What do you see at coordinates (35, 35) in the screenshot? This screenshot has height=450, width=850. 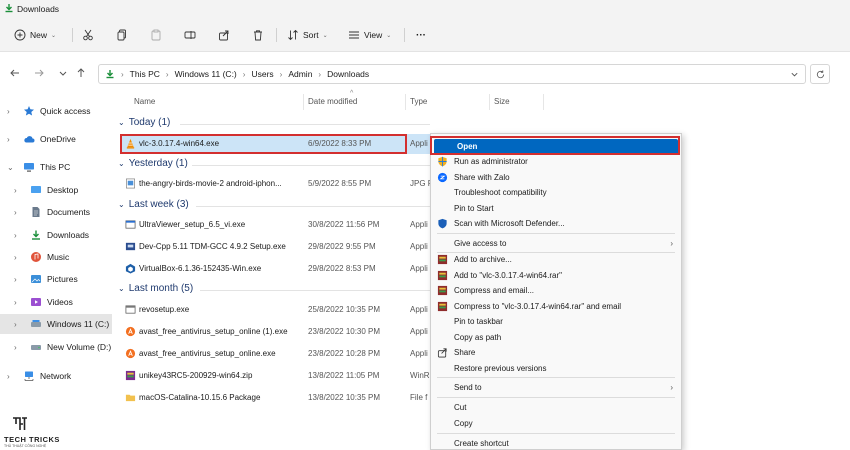 I see `new-button: New ⌄` at bounding box center [35, 35].